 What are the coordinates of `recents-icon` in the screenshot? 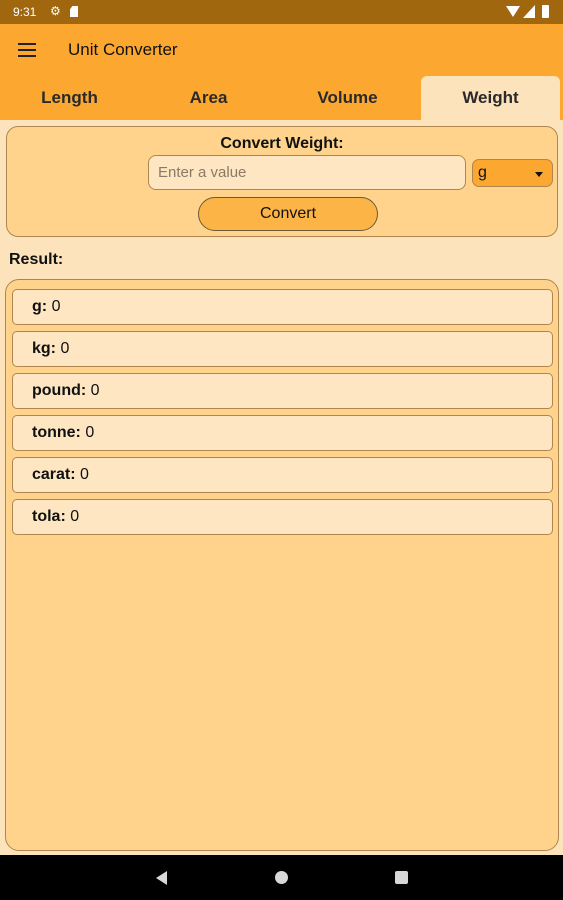 It's located at (401, 877).